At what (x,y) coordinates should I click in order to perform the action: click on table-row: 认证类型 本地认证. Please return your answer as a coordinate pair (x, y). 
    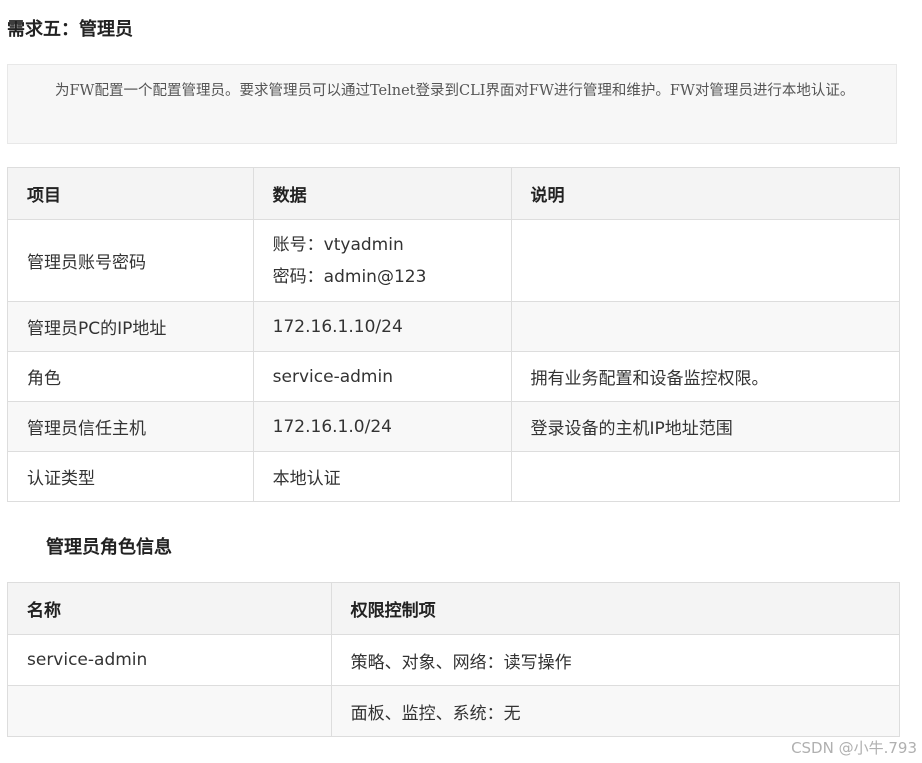
    Looking at the image, I should click on (453, 476).